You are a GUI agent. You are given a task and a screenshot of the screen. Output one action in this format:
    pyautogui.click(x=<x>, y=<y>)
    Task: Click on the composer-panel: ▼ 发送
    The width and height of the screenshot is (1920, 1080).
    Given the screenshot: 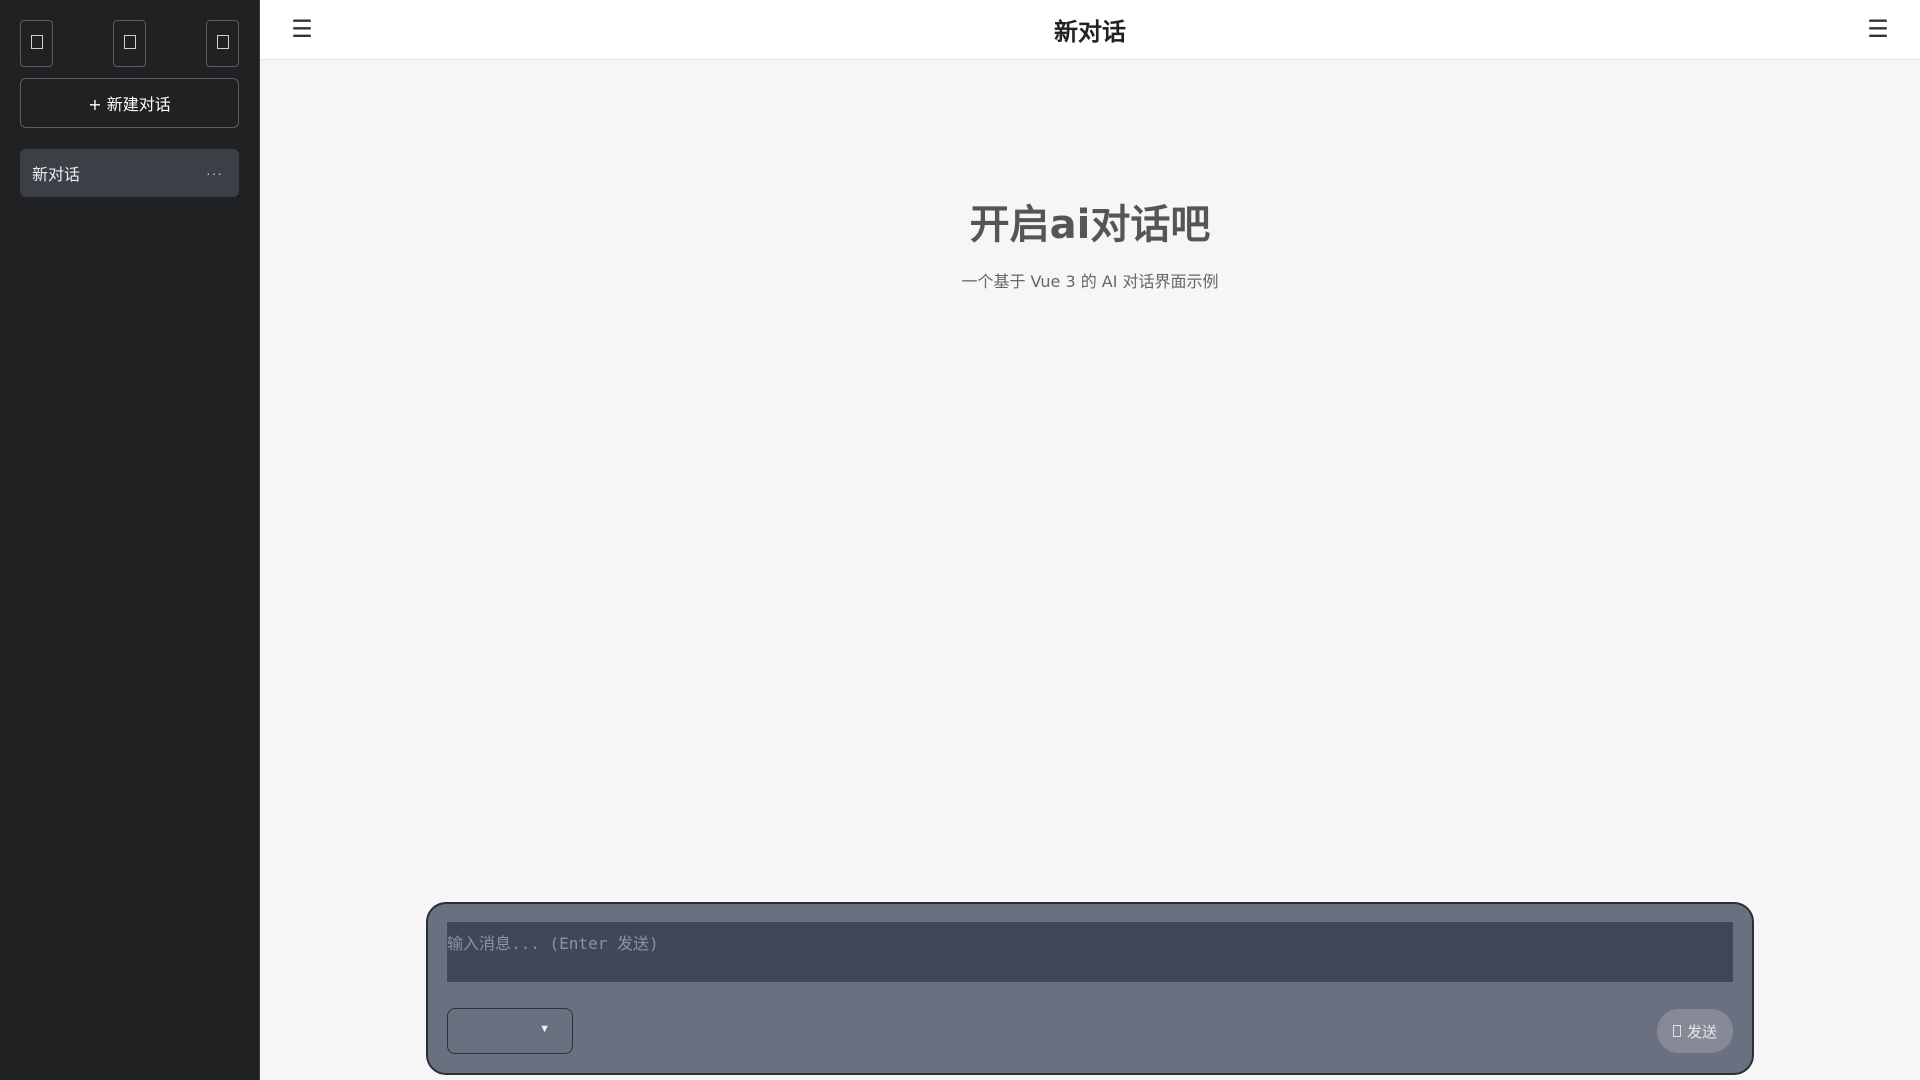 What is the action you would take?
    pyautogui.click(x=1090, y=988)
    